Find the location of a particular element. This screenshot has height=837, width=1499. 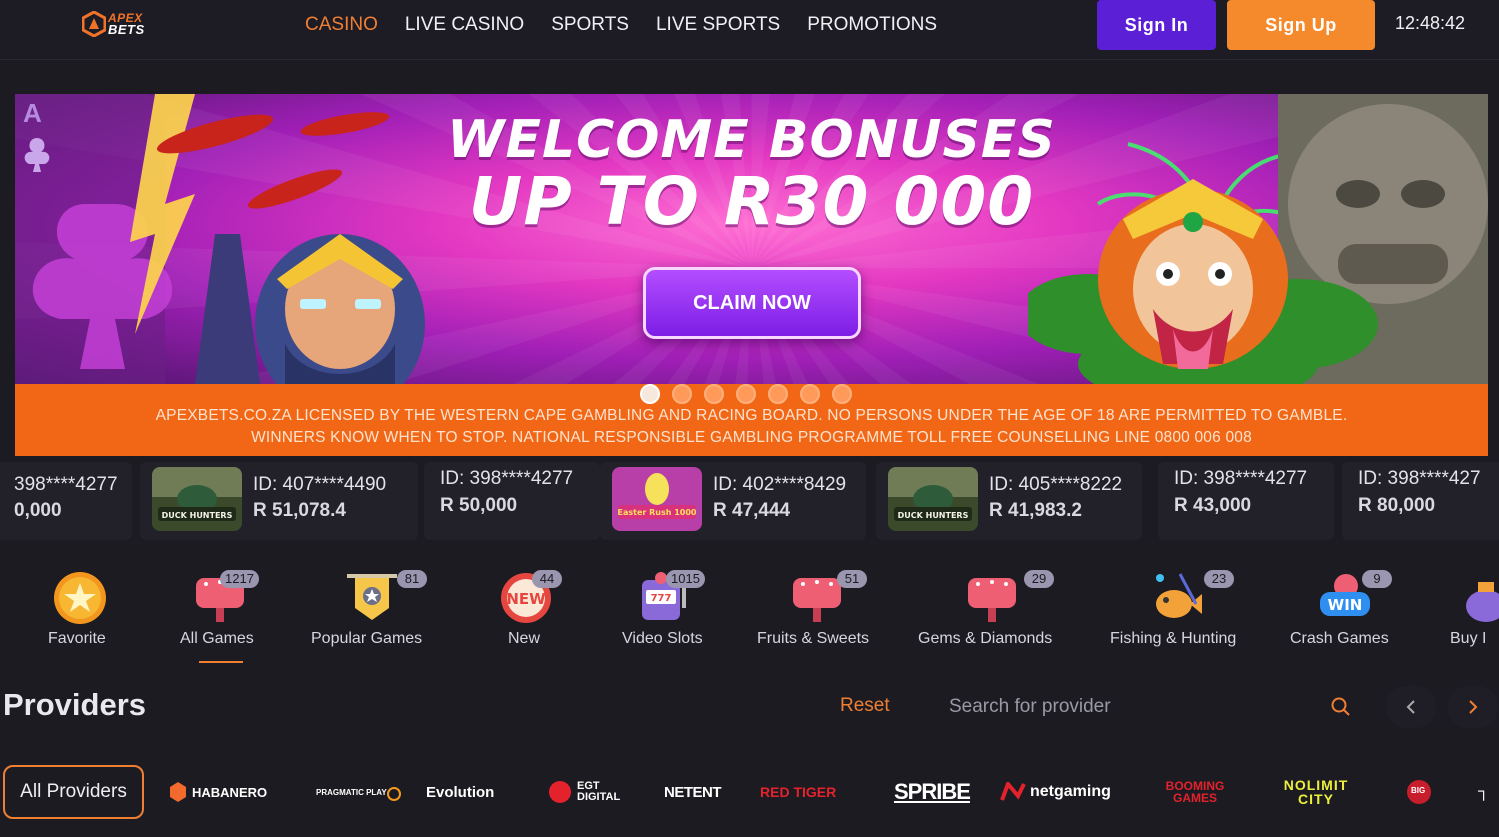

provider-evolution: Evolution is located at coordinates (460, 792).